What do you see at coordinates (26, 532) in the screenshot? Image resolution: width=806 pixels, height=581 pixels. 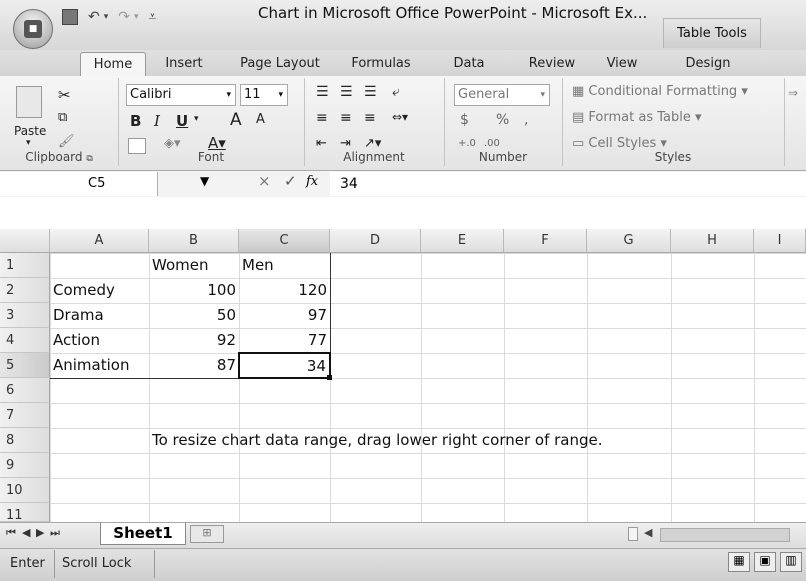 I see `sheet-nav-prev-icon: ◀` at bounding box center [26, 532].